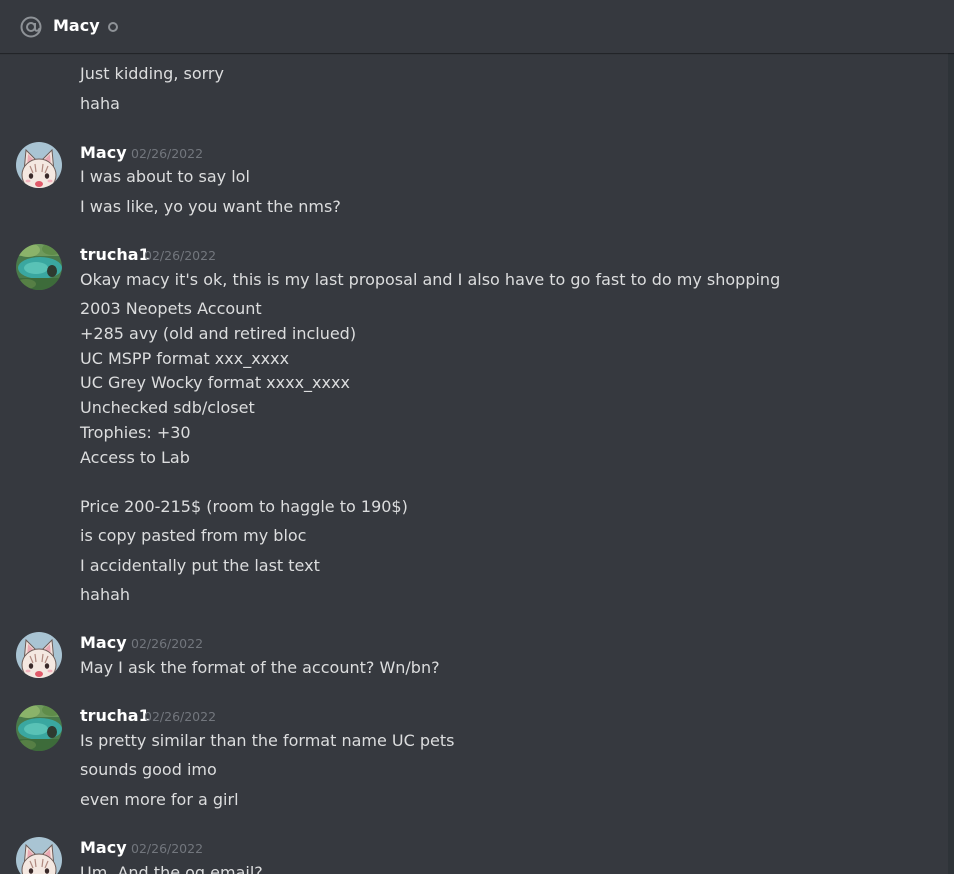 The image size is (954, 874). I want to click on message-line: sounds good imo, so click(148, 769).